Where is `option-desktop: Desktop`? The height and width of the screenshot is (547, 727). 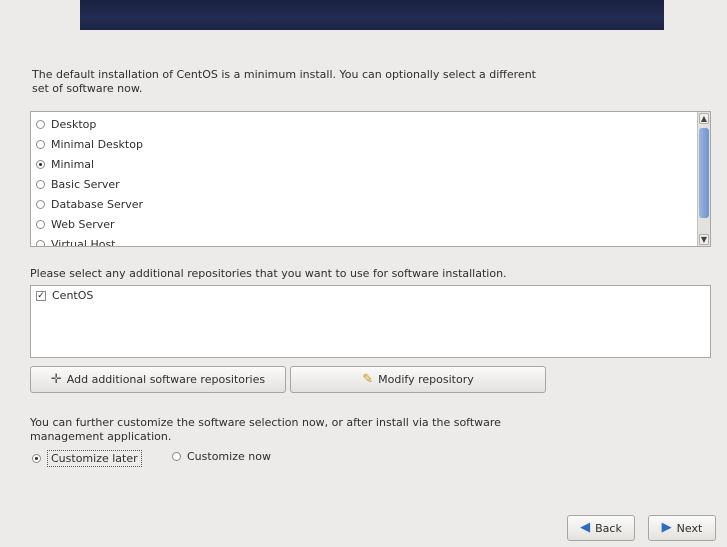 option-desktop: Desktop is located at coordinates (66, 124).